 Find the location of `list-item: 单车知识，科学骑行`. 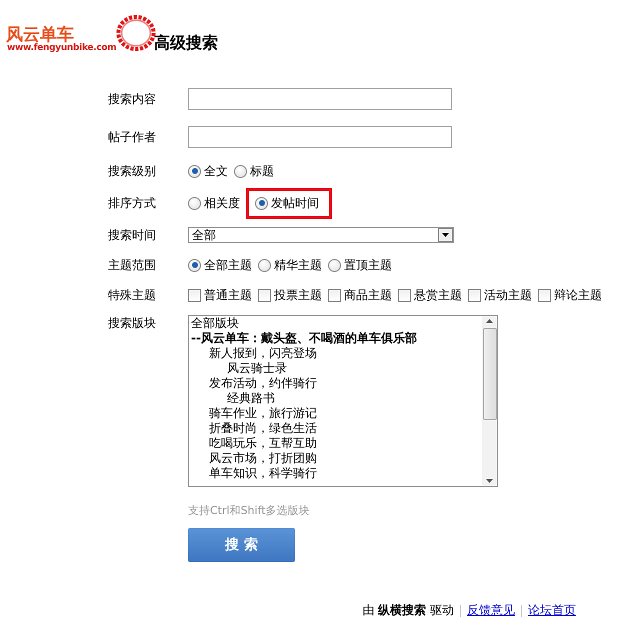

list-item: 单车知识，科学骑行 is located at coordinates (336, 473).